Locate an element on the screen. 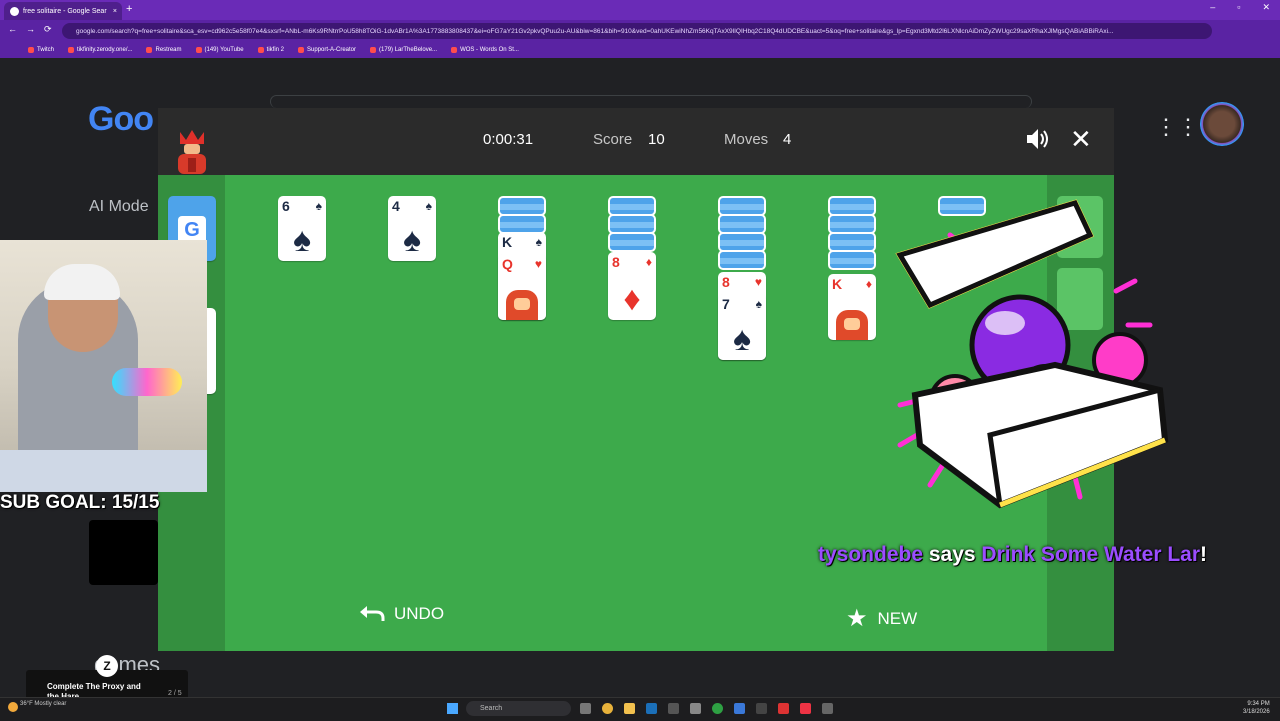 This screenshot has width=1280, height=721. heart-icon: ♥ is located at coordinates (758, 282).